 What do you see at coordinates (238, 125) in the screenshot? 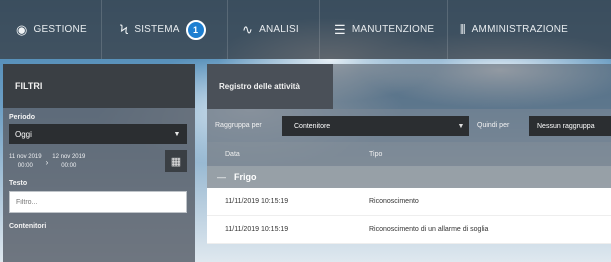
I see `group-by-label: Raggruppa per` at bounding box center [238, 125].